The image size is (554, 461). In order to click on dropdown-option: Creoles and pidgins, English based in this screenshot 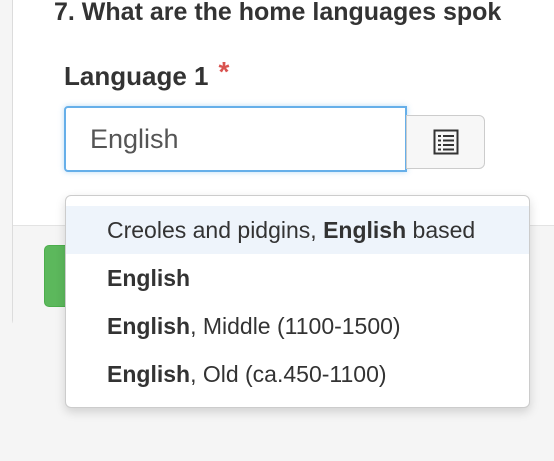, I will do `click(297, 230)`.